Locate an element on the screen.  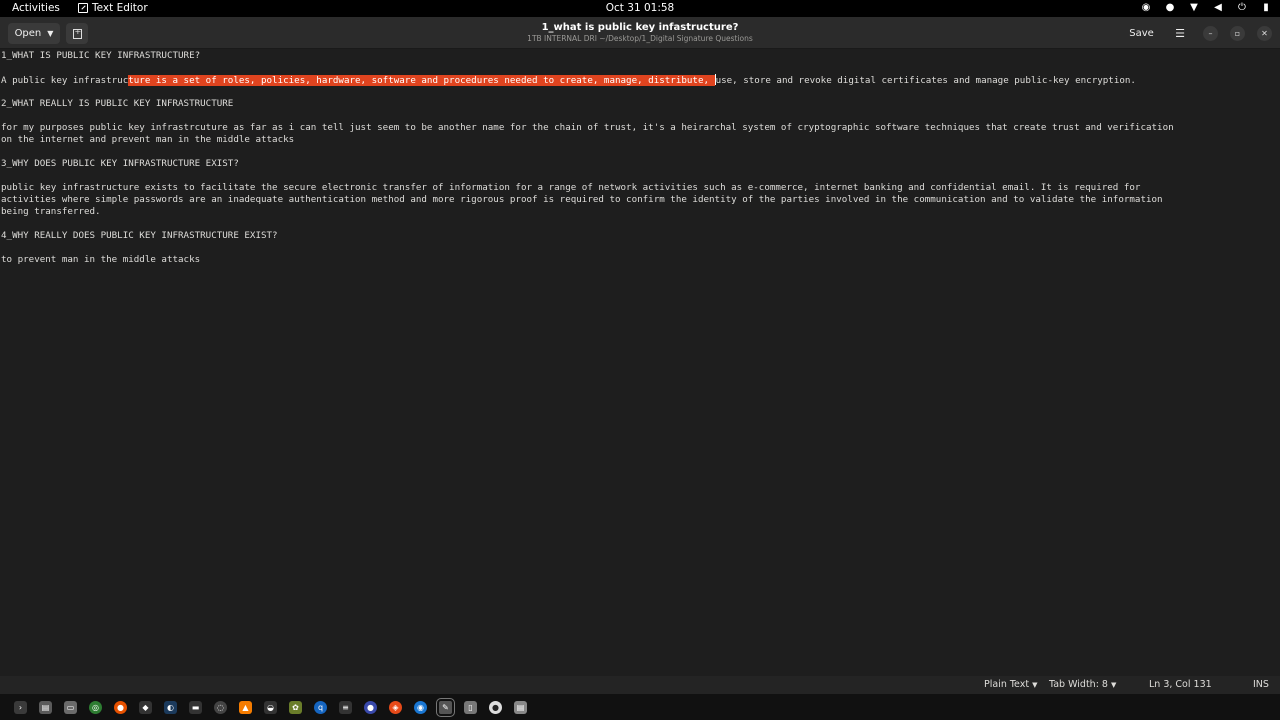
volume-icon: ◀ is located at coordinates (1218, 7).